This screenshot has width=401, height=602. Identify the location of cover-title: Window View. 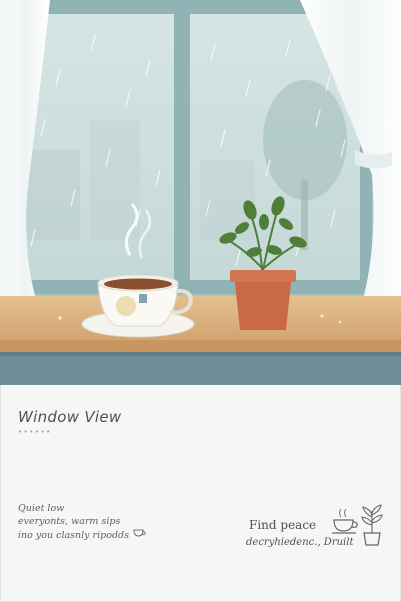
(70, 417).